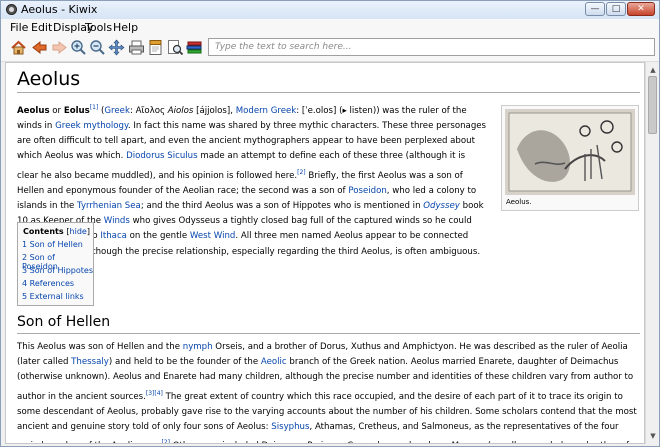 This screenshot has height=447, width=660. I want to click on section-heading-son-of-hellen: Son of Hellen, so click(64, 322).